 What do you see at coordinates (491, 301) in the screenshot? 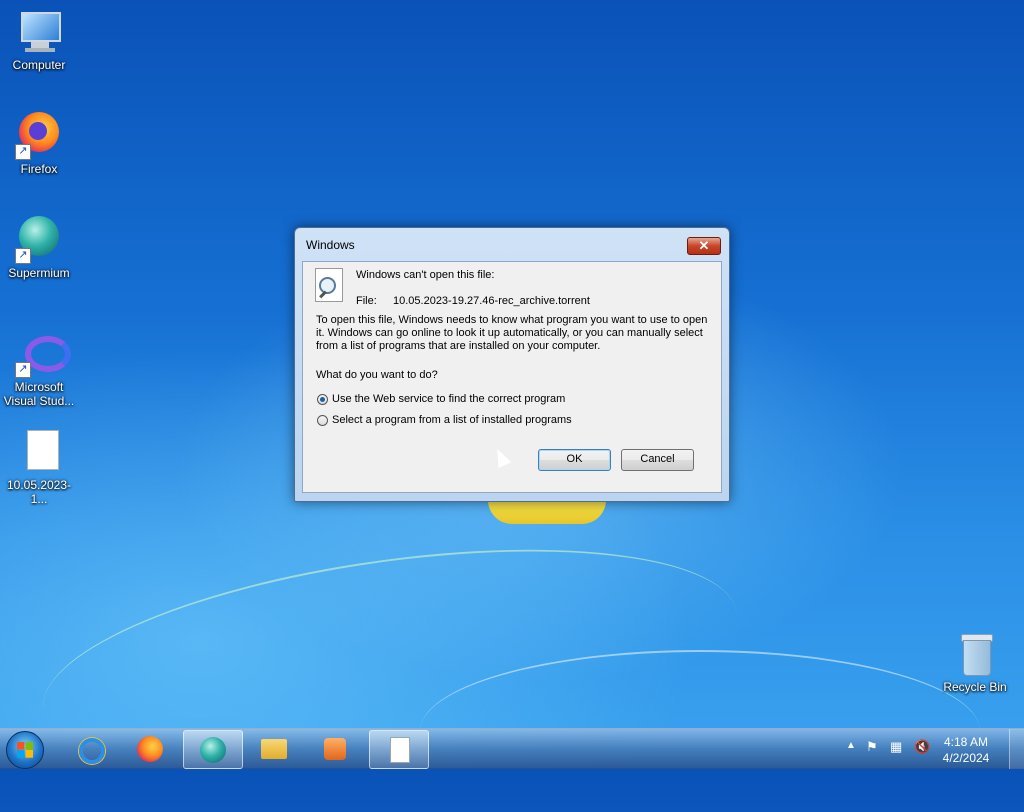
I see `file-name: 10.05.2023-19.27.46-rec_archive.torrent` at bounding box center [491, 301].